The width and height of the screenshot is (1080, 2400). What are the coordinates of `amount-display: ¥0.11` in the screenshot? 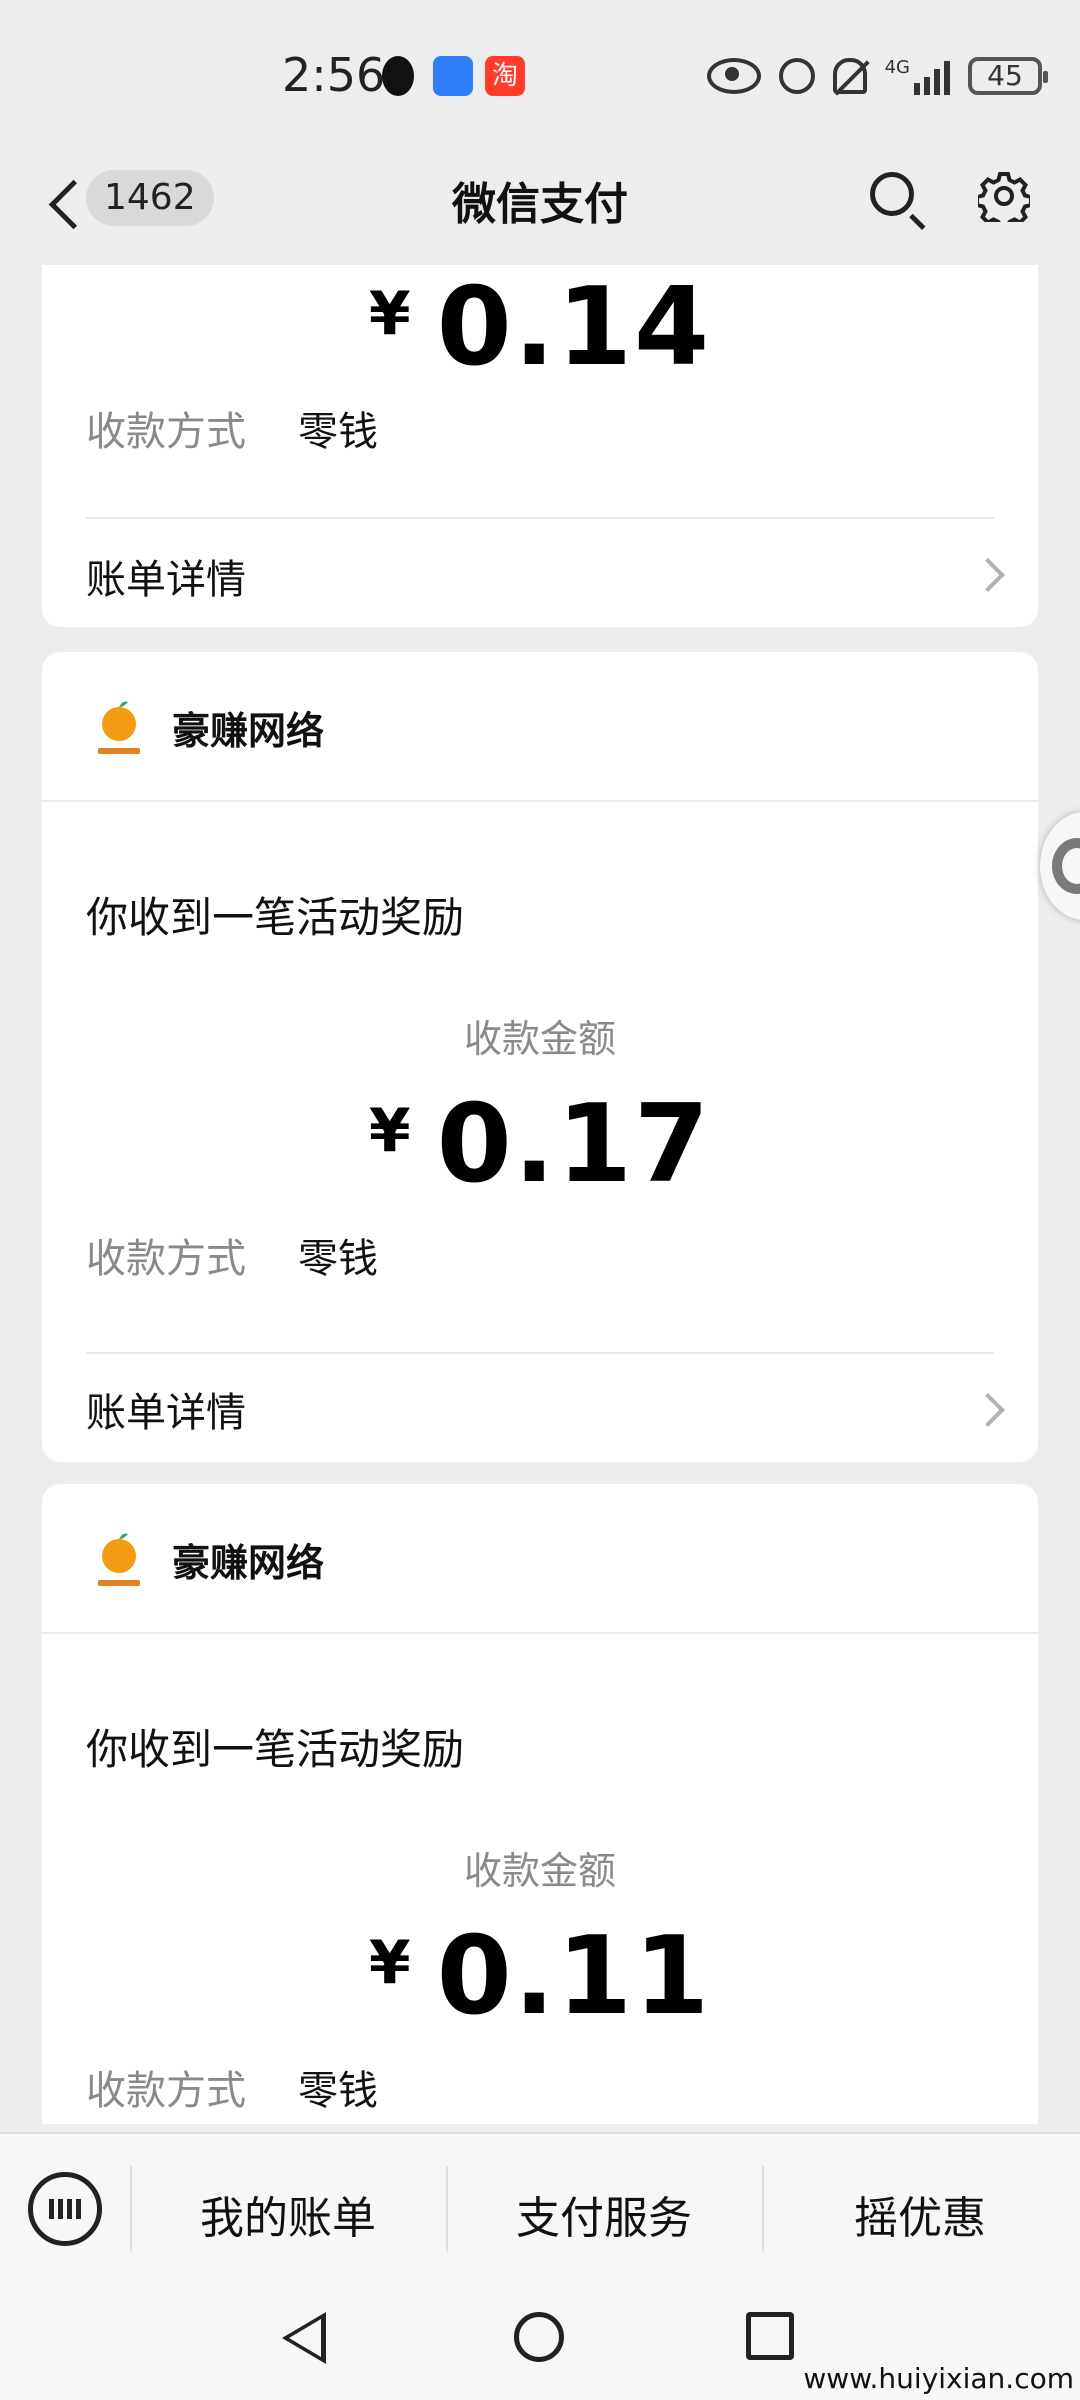 It's located at (540, 1976).